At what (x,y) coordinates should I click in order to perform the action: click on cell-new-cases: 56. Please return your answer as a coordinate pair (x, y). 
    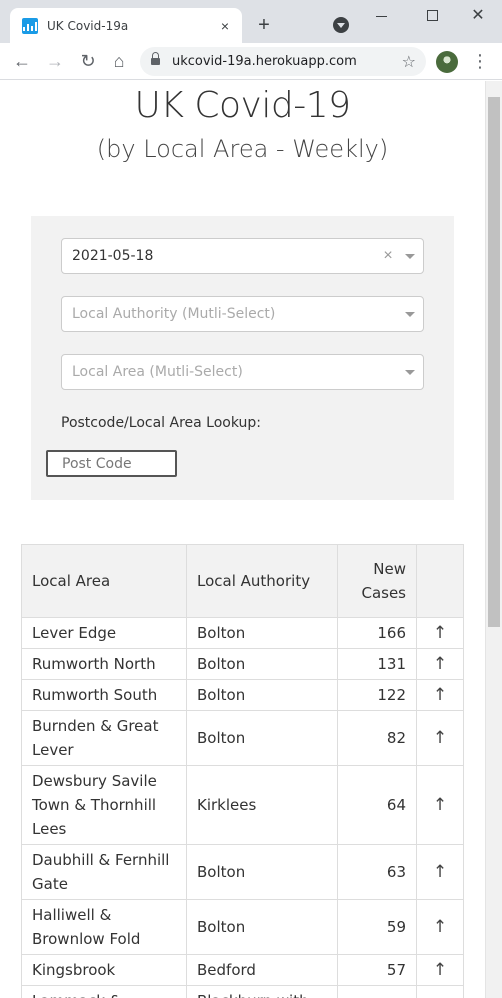
    Looking at the image, I should click on (377, 991).